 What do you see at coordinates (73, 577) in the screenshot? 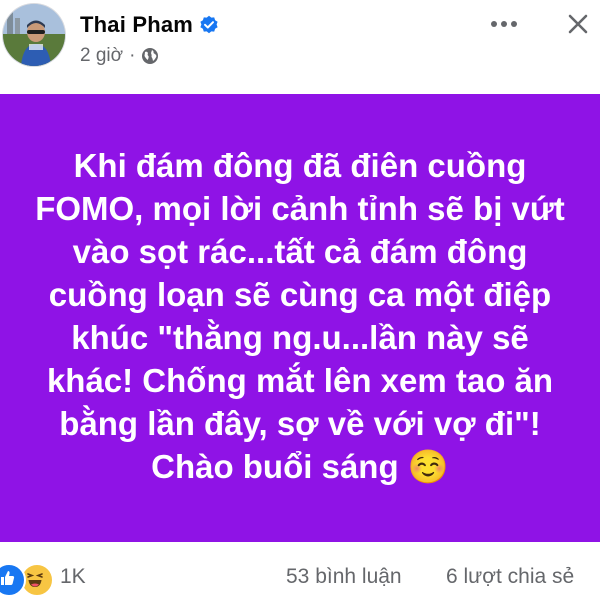
I see `reaction-count: 1K` at bounding box center [73, 577].